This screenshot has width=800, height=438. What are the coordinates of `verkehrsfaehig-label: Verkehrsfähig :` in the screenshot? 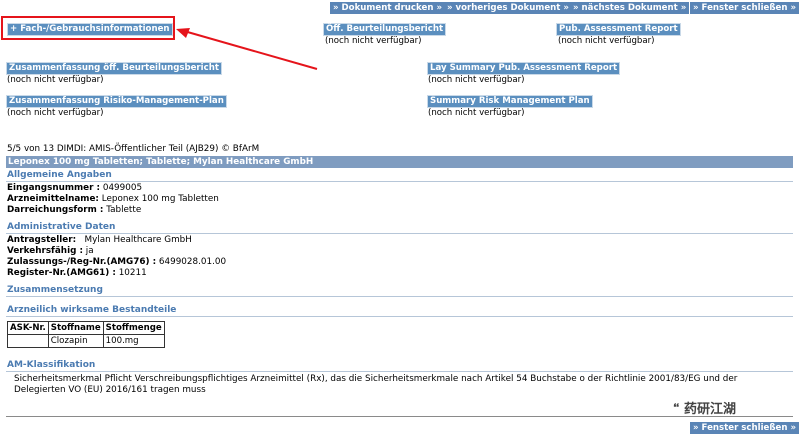 It's located at (45, 251).